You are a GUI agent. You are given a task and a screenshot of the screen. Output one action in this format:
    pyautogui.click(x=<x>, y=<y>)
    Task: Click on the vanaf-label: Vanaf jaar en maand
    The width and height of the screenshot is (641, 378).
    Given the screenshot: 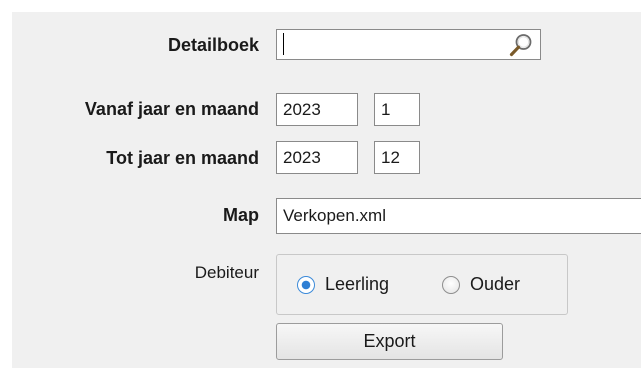 What is the action you would take?
    pyautogui.click(x=171, y=109)
    